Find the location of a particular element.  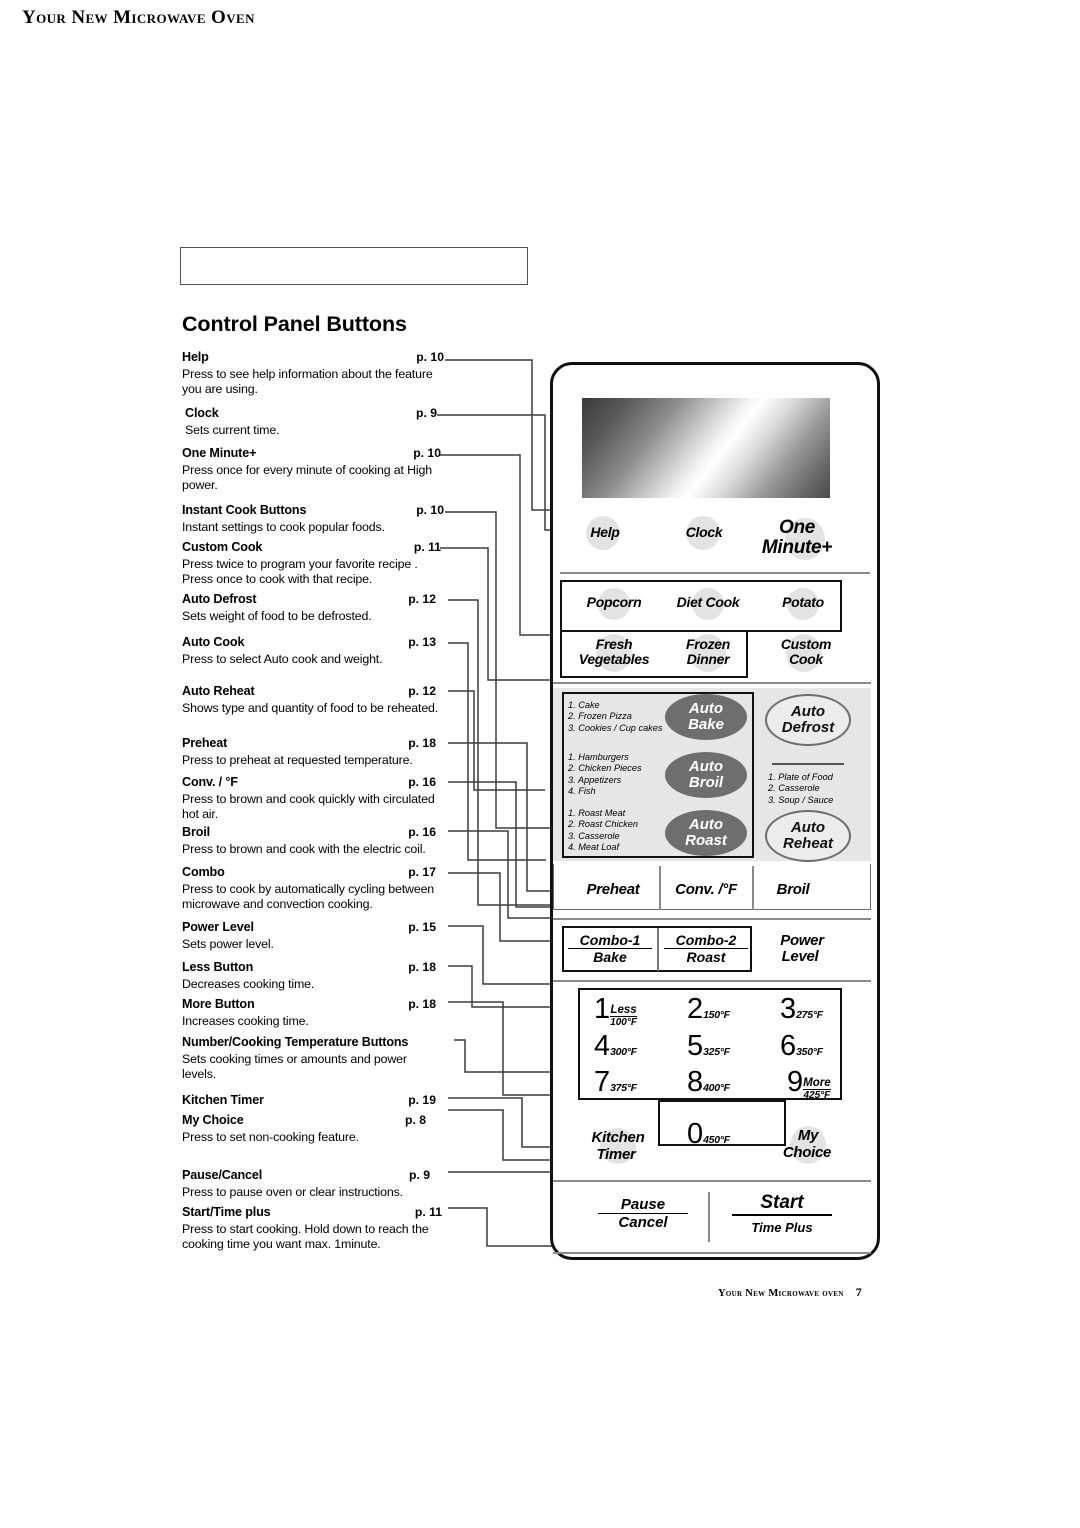

power-level-label-line1: Power is located at coordinates (802, 941).